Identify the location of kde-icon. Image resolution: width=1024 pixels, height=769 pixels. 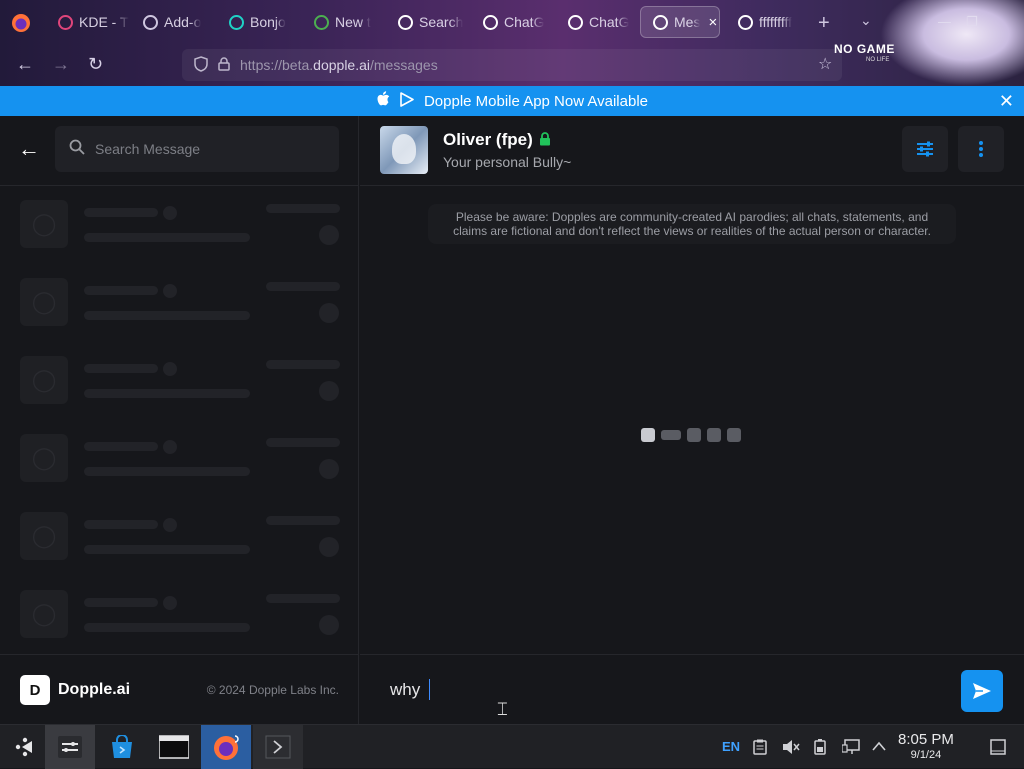
(65, 22).